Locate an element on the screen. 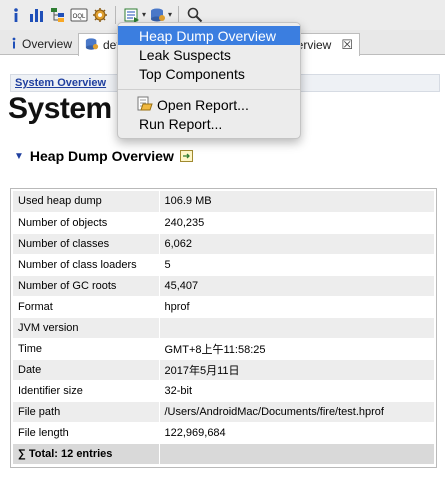 The height and width of the screenshot is (483, 445). row-key: Number of GC roots is located at coordinates (86, 286).